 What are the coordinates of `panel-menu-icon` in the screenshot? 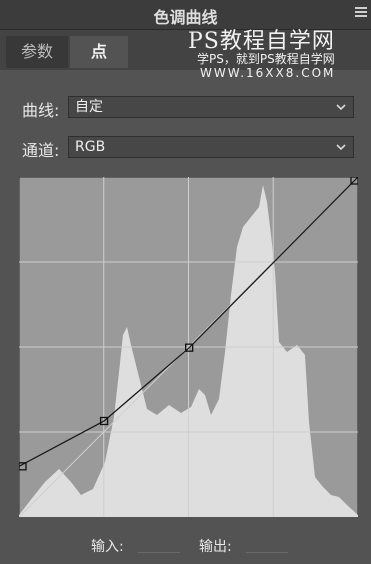 It's located at (361, 13).